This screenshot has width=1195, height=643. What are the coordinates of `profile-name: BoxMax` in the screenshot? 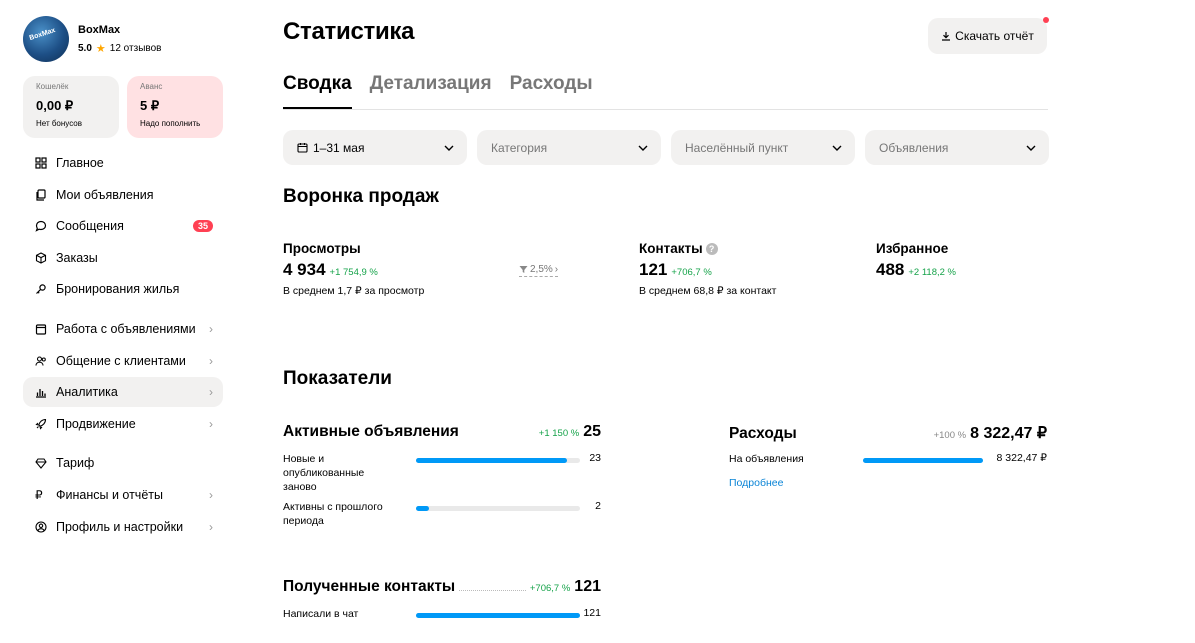 It's located at (99, 29).